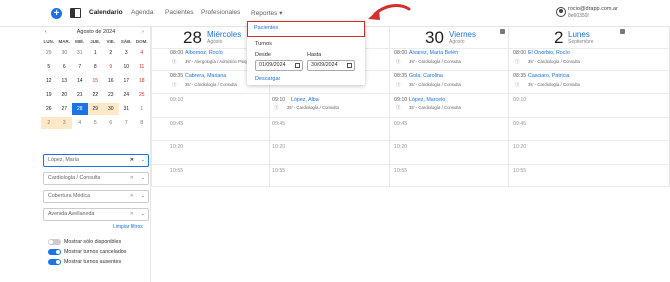 The height and width of the screenshot is (282, 670). Describe the element at coordinates (279, 65) in the screenshot. I see `desde-date-input: 01/09/2024` at that location.